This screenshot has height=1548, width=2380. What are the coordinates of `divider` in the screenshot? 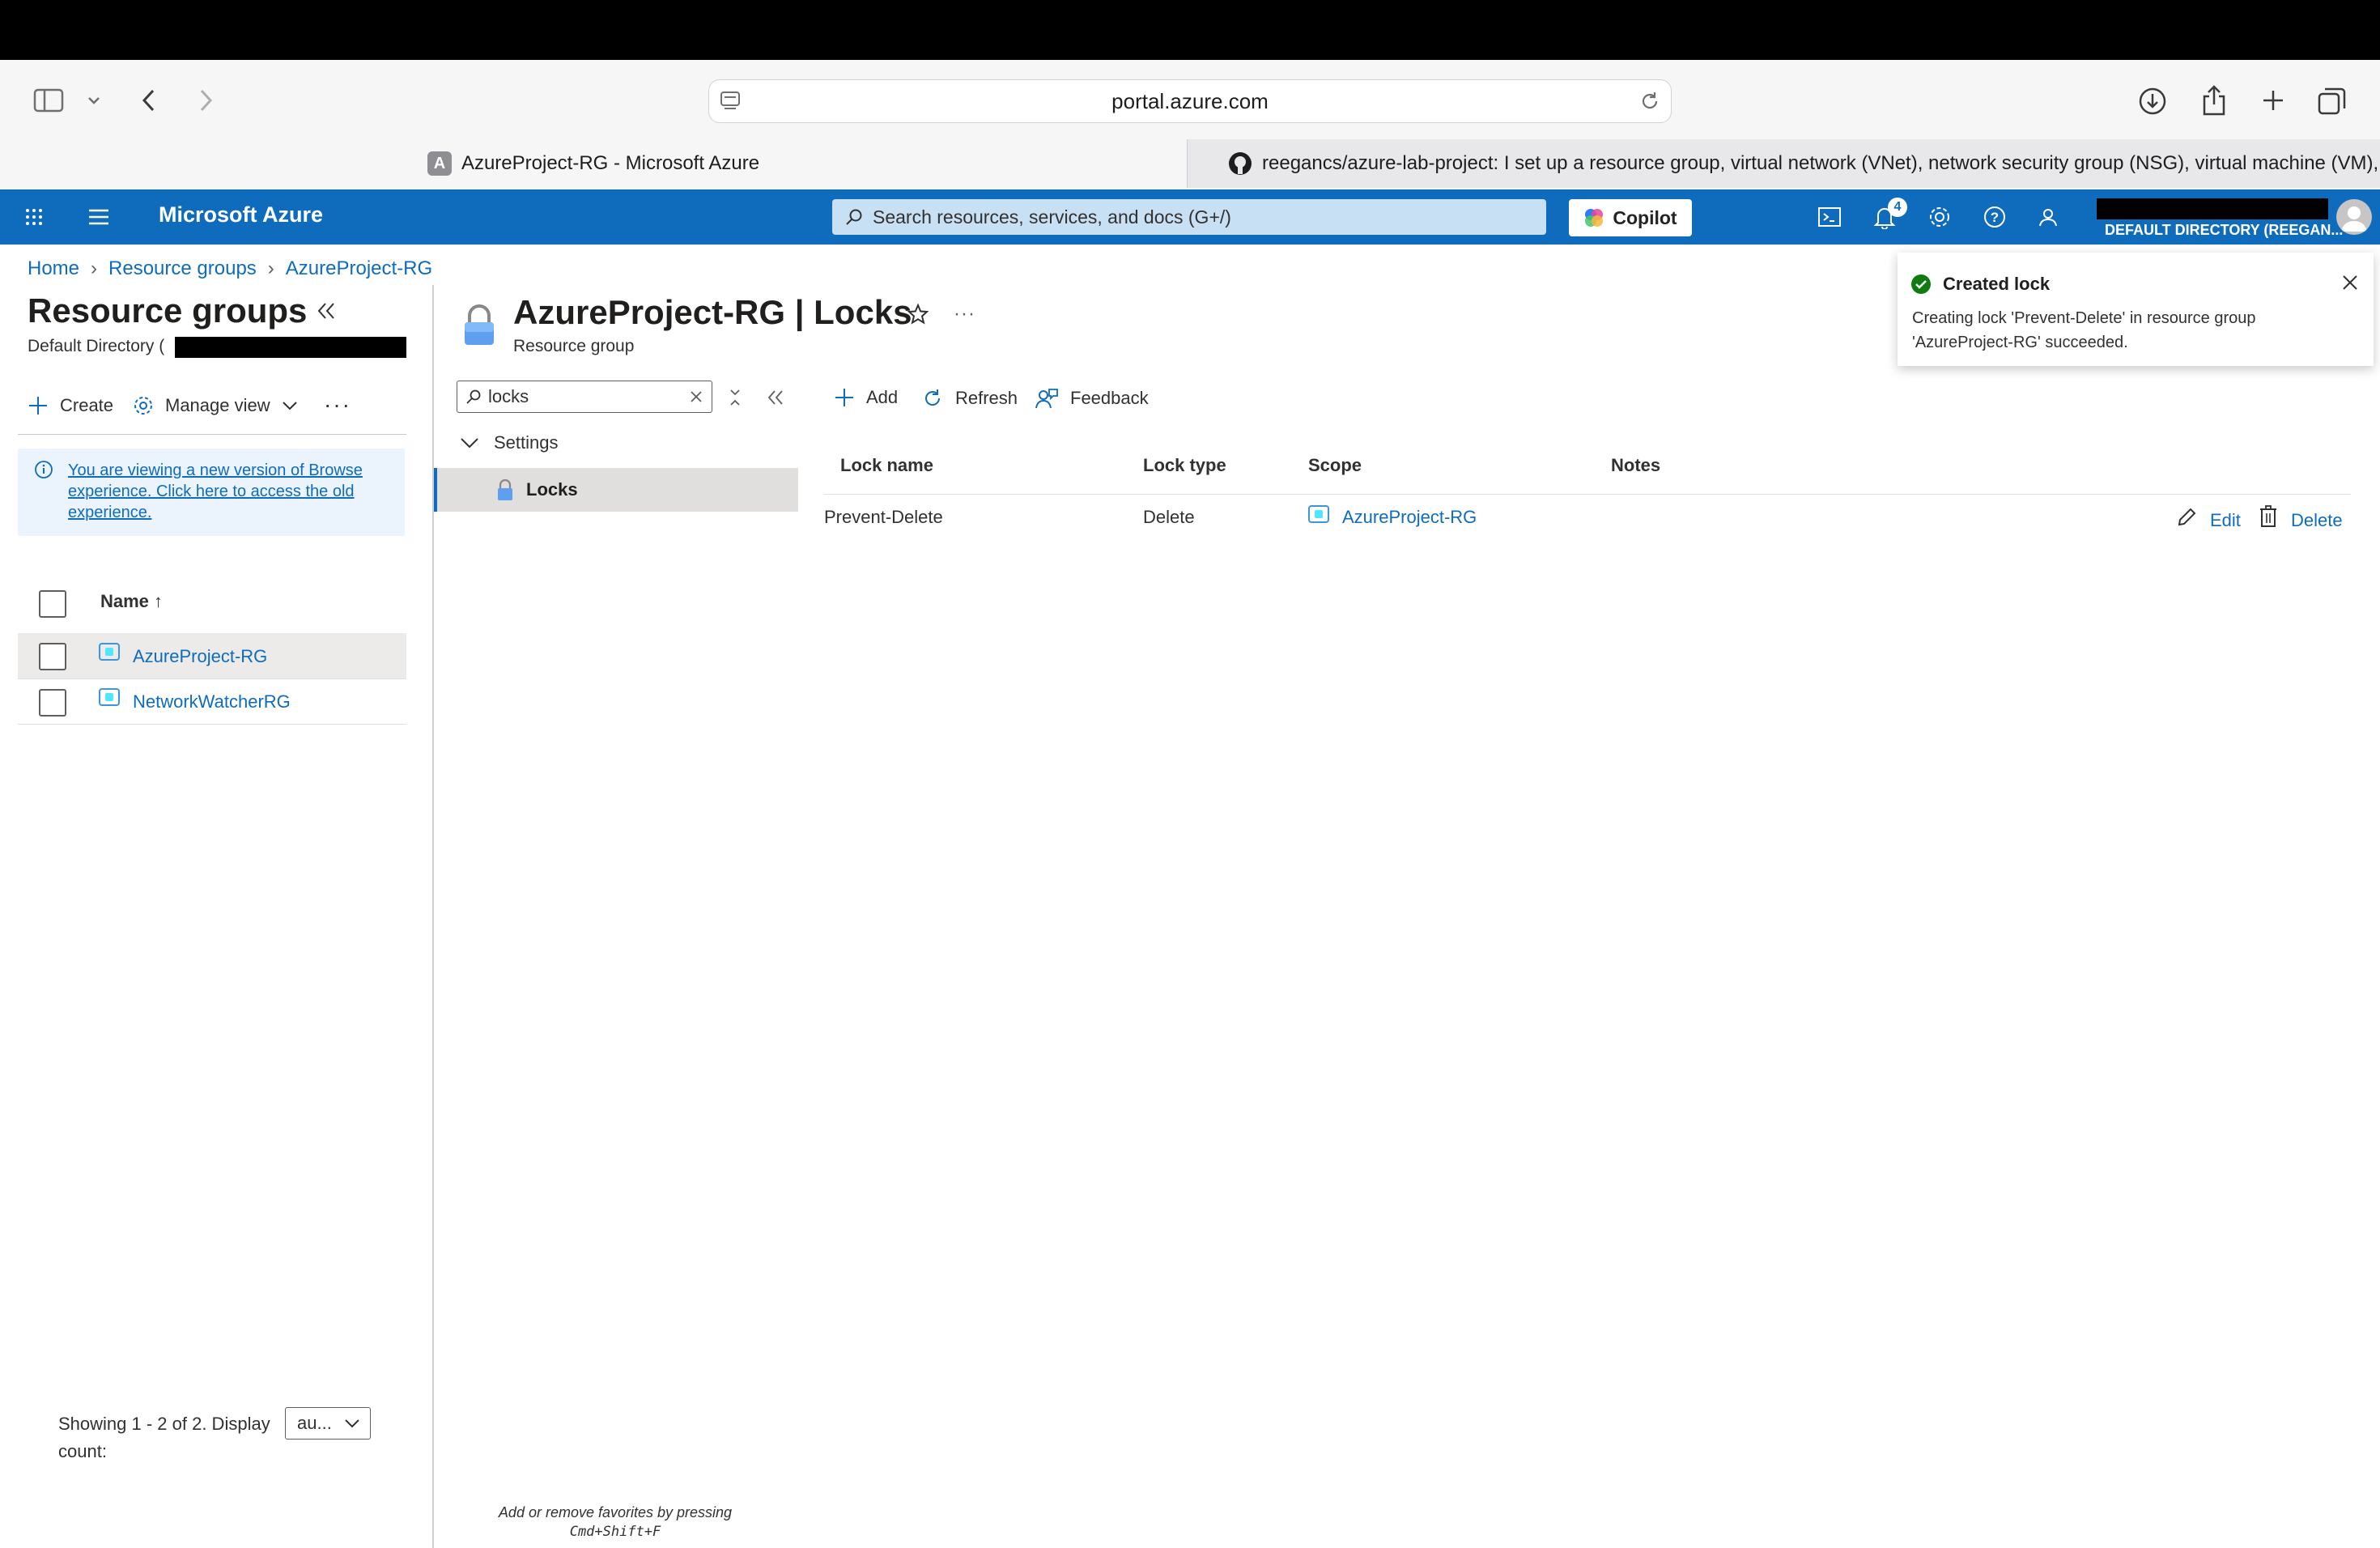 It's located at (212, 435).